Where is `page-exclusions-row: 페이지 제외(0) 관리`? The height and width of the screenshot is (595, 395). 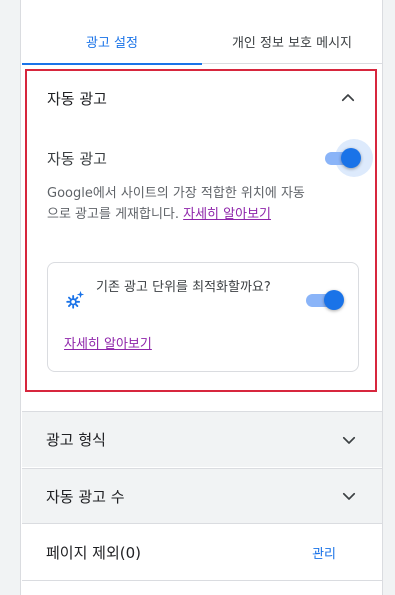
page-exclusions-row: 페이지 제외(0) 관리 is located at coordinates (202, 553).